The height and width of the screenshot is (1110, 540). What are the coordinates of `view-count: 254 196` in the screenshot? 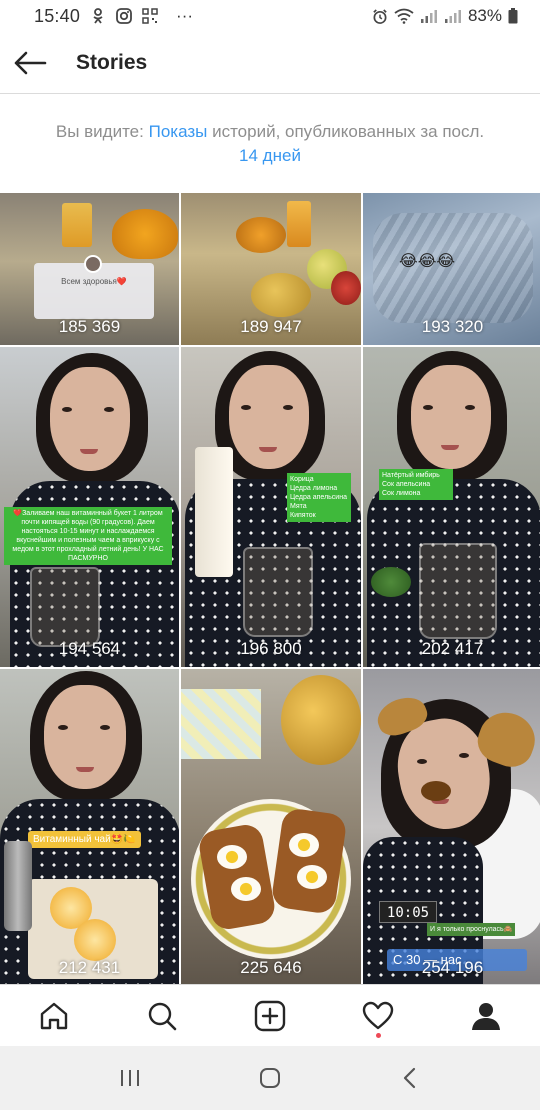 It's located at (452, 967).